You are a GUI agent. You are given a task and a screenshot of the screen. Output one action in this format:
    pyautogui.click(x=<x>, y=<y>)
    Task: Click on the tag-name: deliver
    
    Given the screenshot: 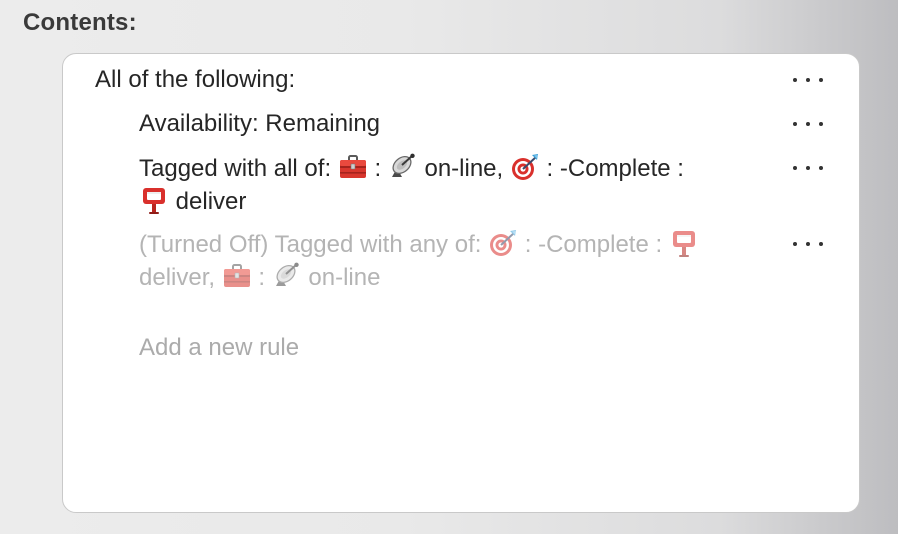 What is the action you would take?
    pyautogui.click(x=211, y=201)
    